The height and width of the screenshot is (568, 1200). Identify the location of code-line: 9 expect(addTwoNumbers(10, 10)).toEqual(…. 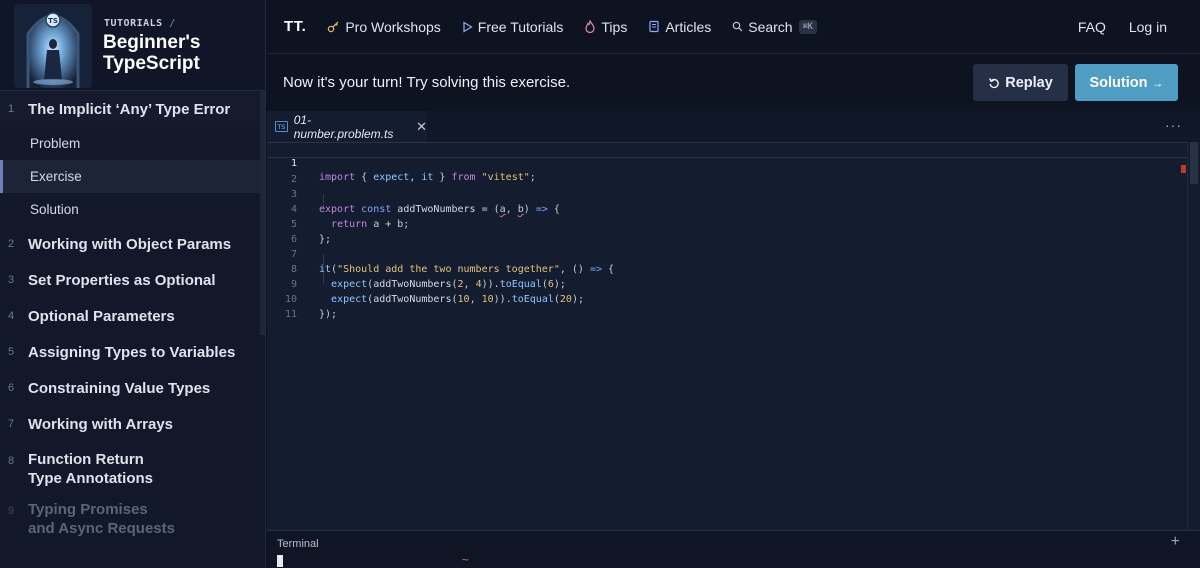
(727, 283).